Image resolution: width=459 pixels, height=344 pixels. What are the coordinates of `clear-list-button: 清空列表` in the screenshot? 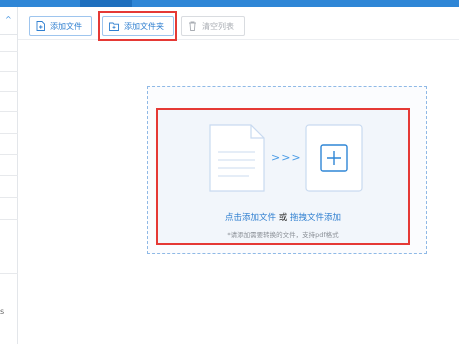 It's located at (213, 26).